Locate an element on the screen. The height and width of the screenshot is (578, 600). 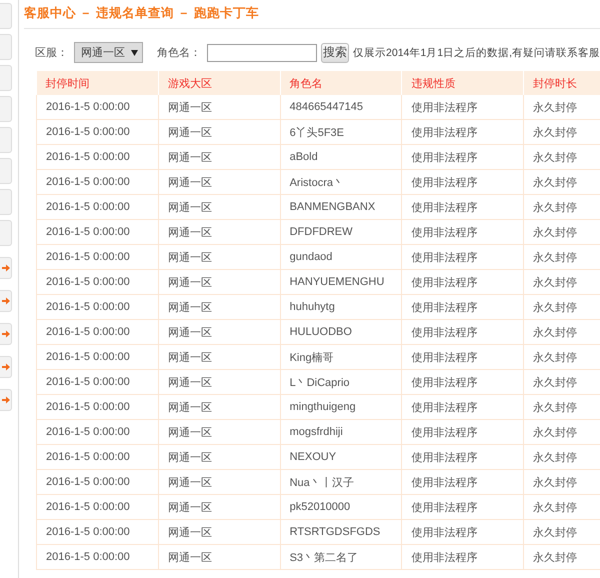
table-cell: gundaod is located at coordinates (341, 257).